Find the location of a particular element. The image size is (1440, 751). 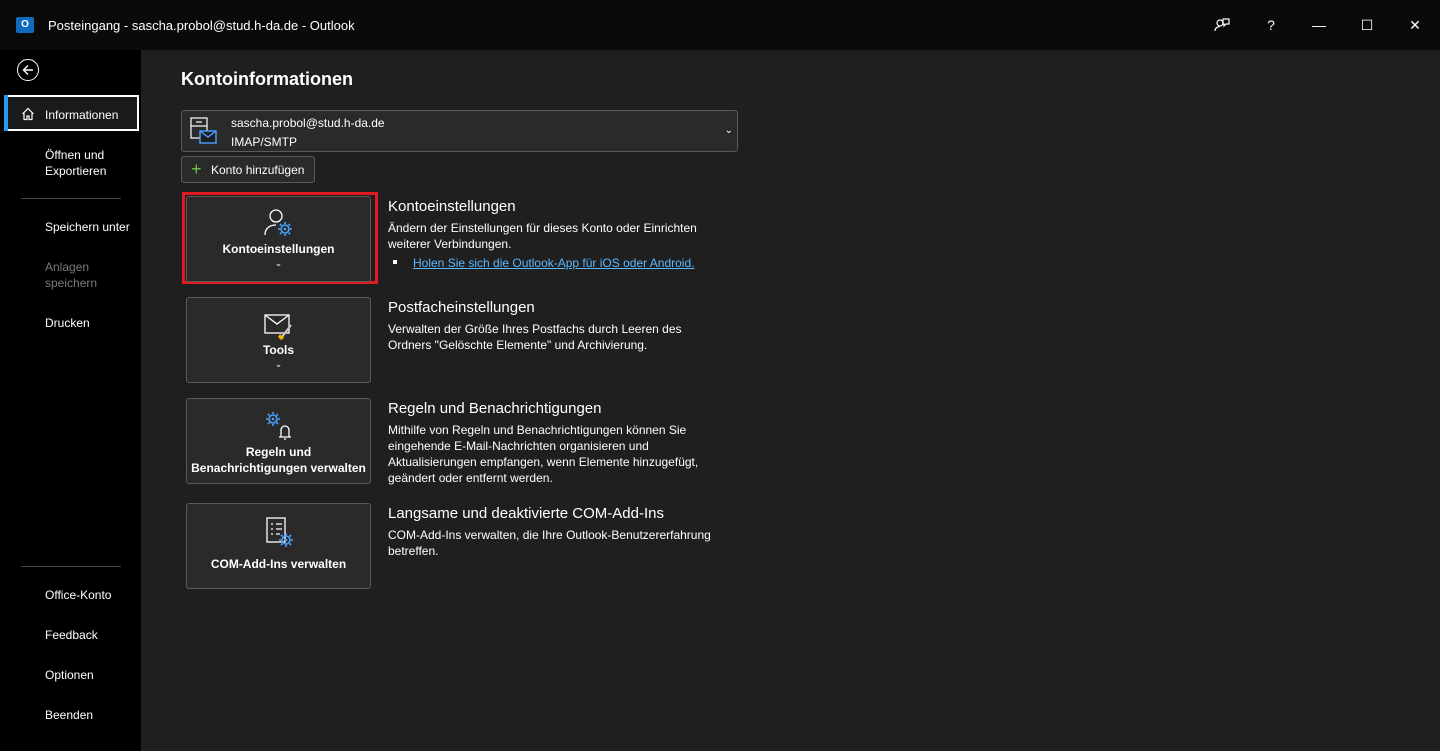

rules-alerts-icon is located at coordinates (278, 426).